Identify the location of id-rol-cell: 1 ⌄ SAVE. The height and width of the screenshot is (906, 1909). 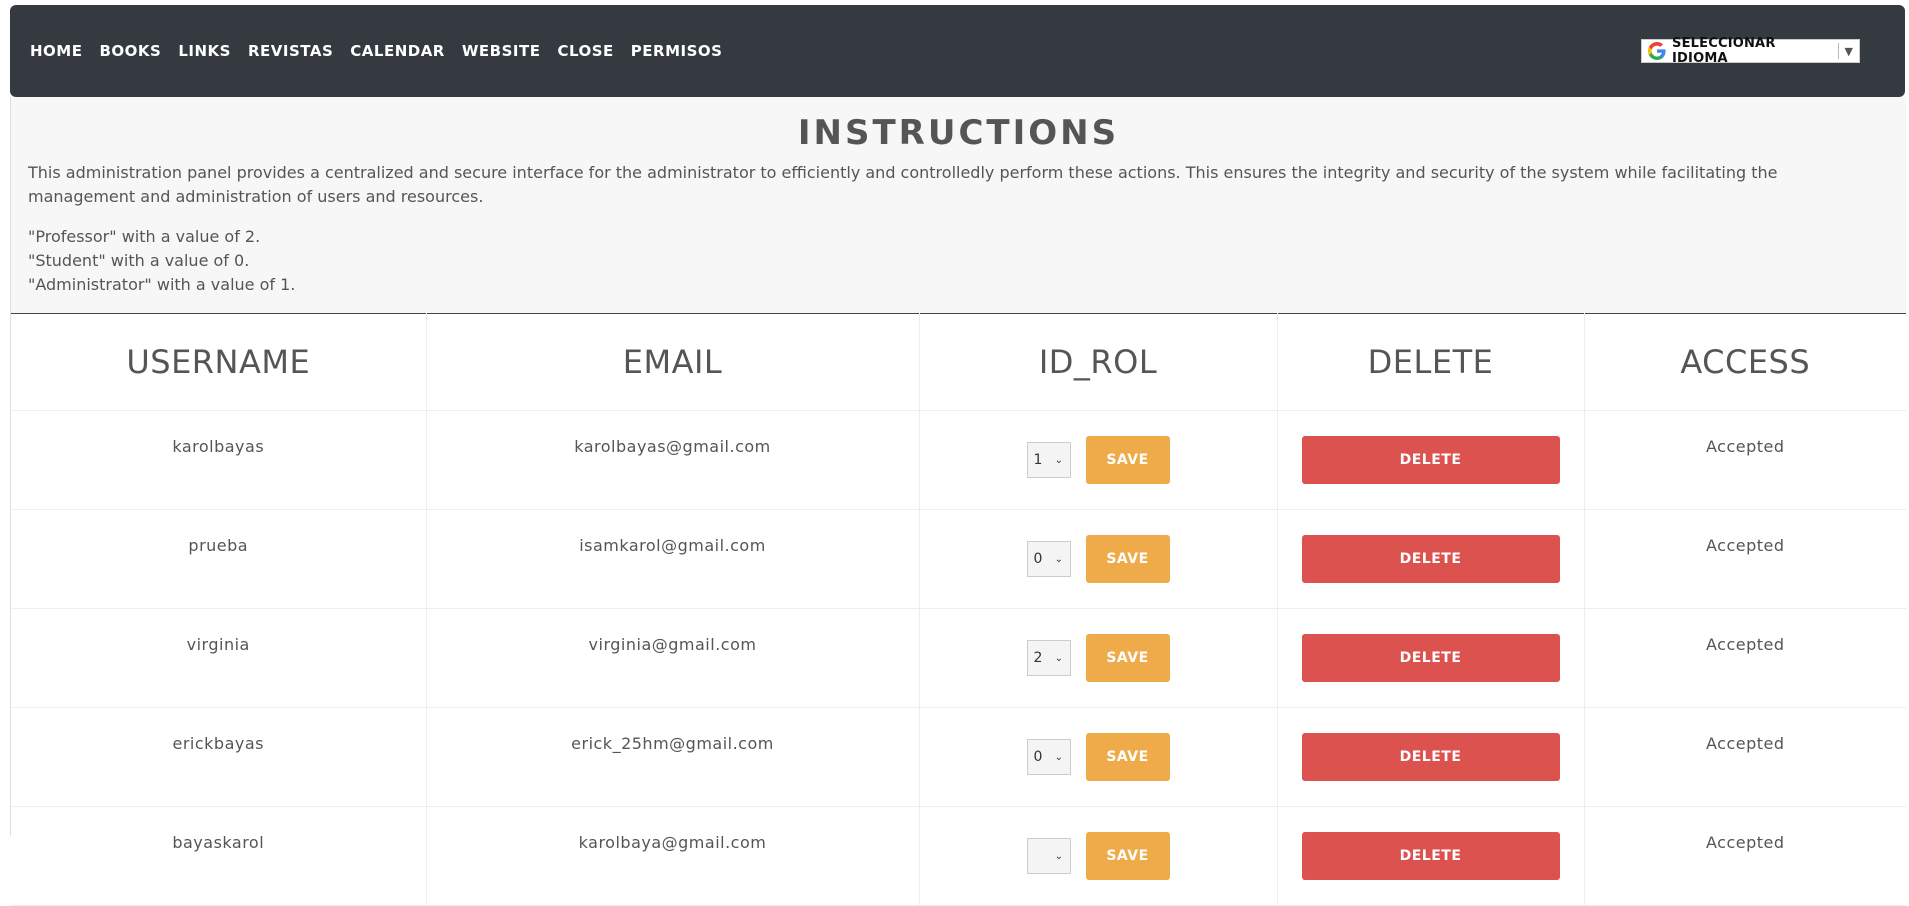
(1098, 460).